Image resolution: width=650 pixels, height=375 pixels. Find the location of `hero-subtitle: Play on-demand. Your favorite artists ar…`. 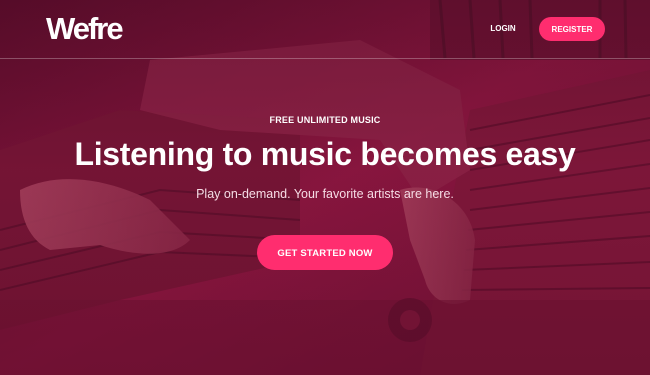

hero-subtitle: Play on-demand. Your favorite artists ar… is located at coordinates (325, 194).